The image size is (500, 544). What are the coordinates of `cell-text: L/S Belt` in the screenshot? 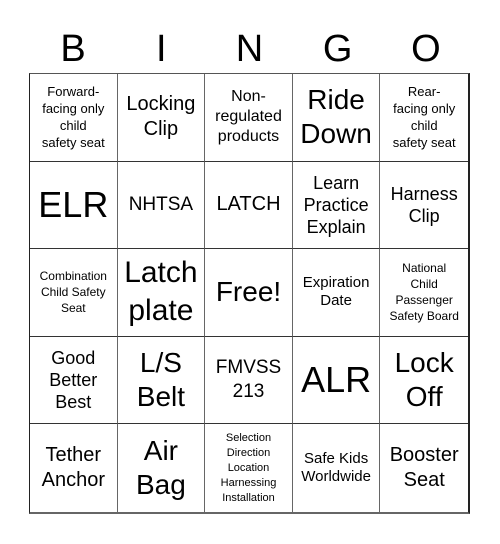 It's located at (161, 380).